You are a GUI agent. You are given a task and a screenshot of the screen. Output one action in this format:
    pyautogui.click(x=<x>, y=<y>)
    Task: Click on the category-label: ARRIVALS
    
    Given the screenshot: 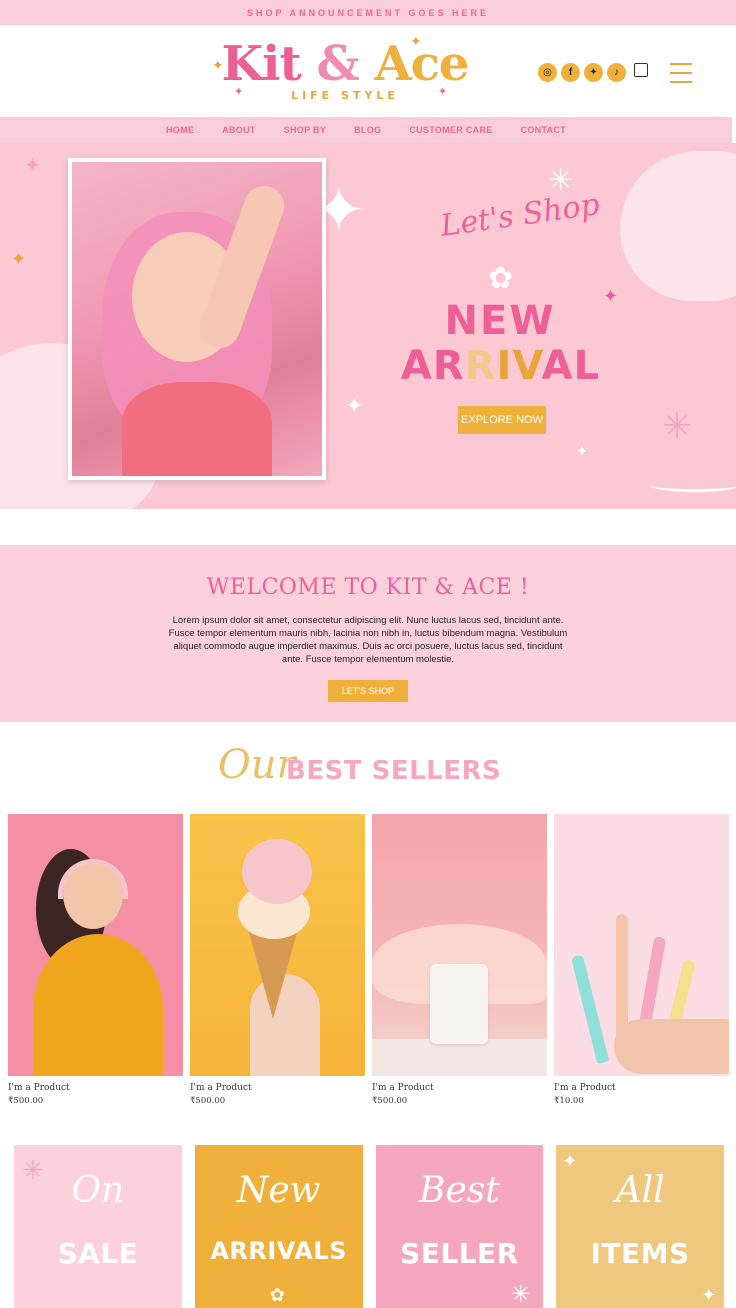 What is the action you would take?
    pyautogui.click(x=278, y=1251)
    